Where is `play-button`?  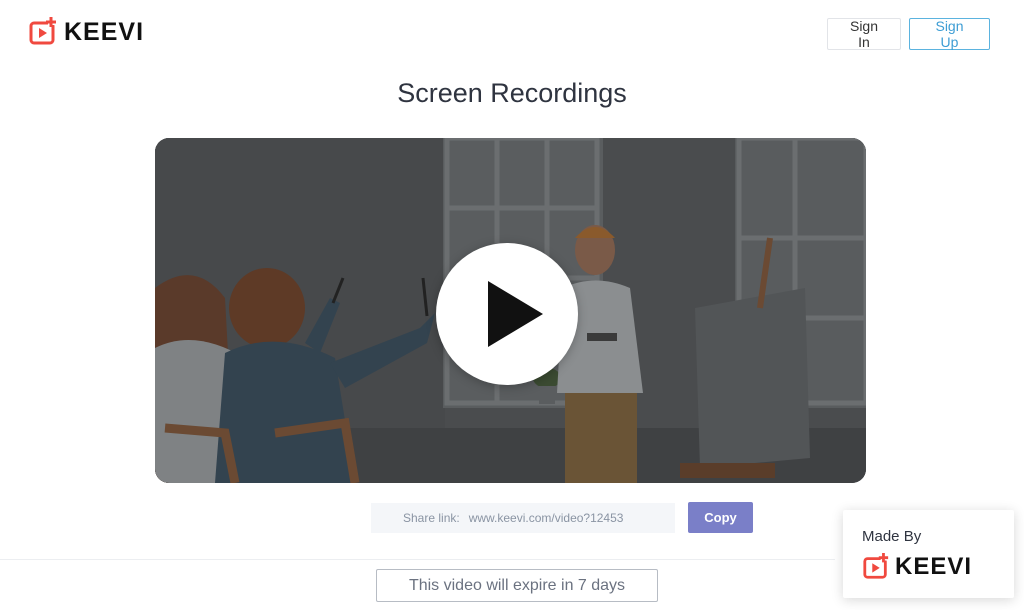
play-button is located at coordinates (507, 314).